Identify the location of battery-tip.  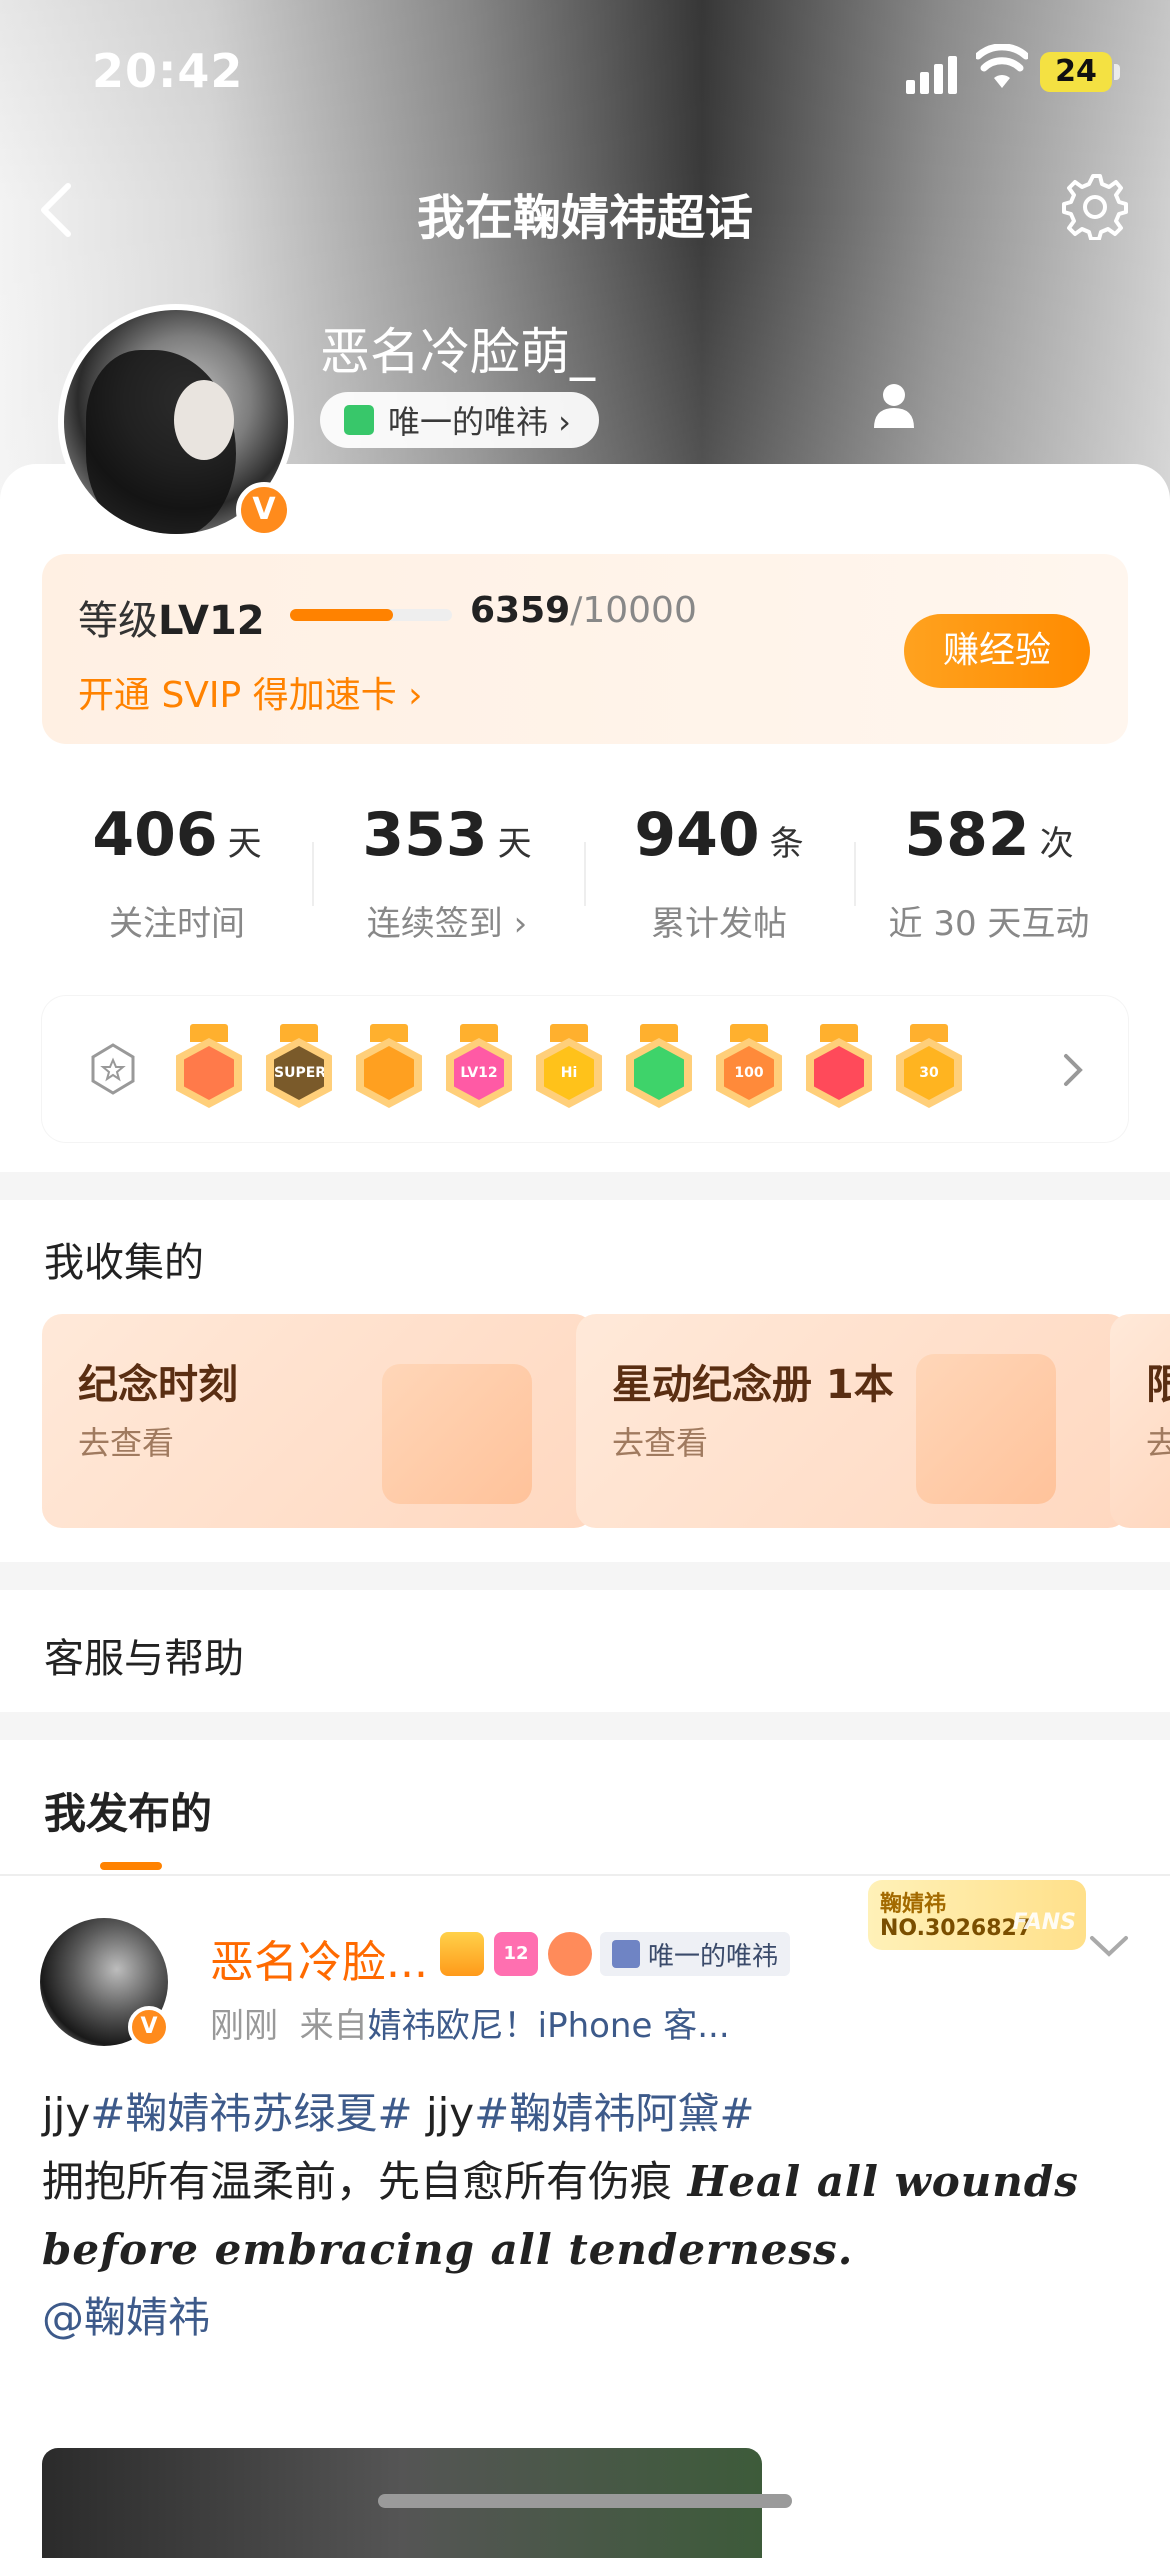
(1117, 72).